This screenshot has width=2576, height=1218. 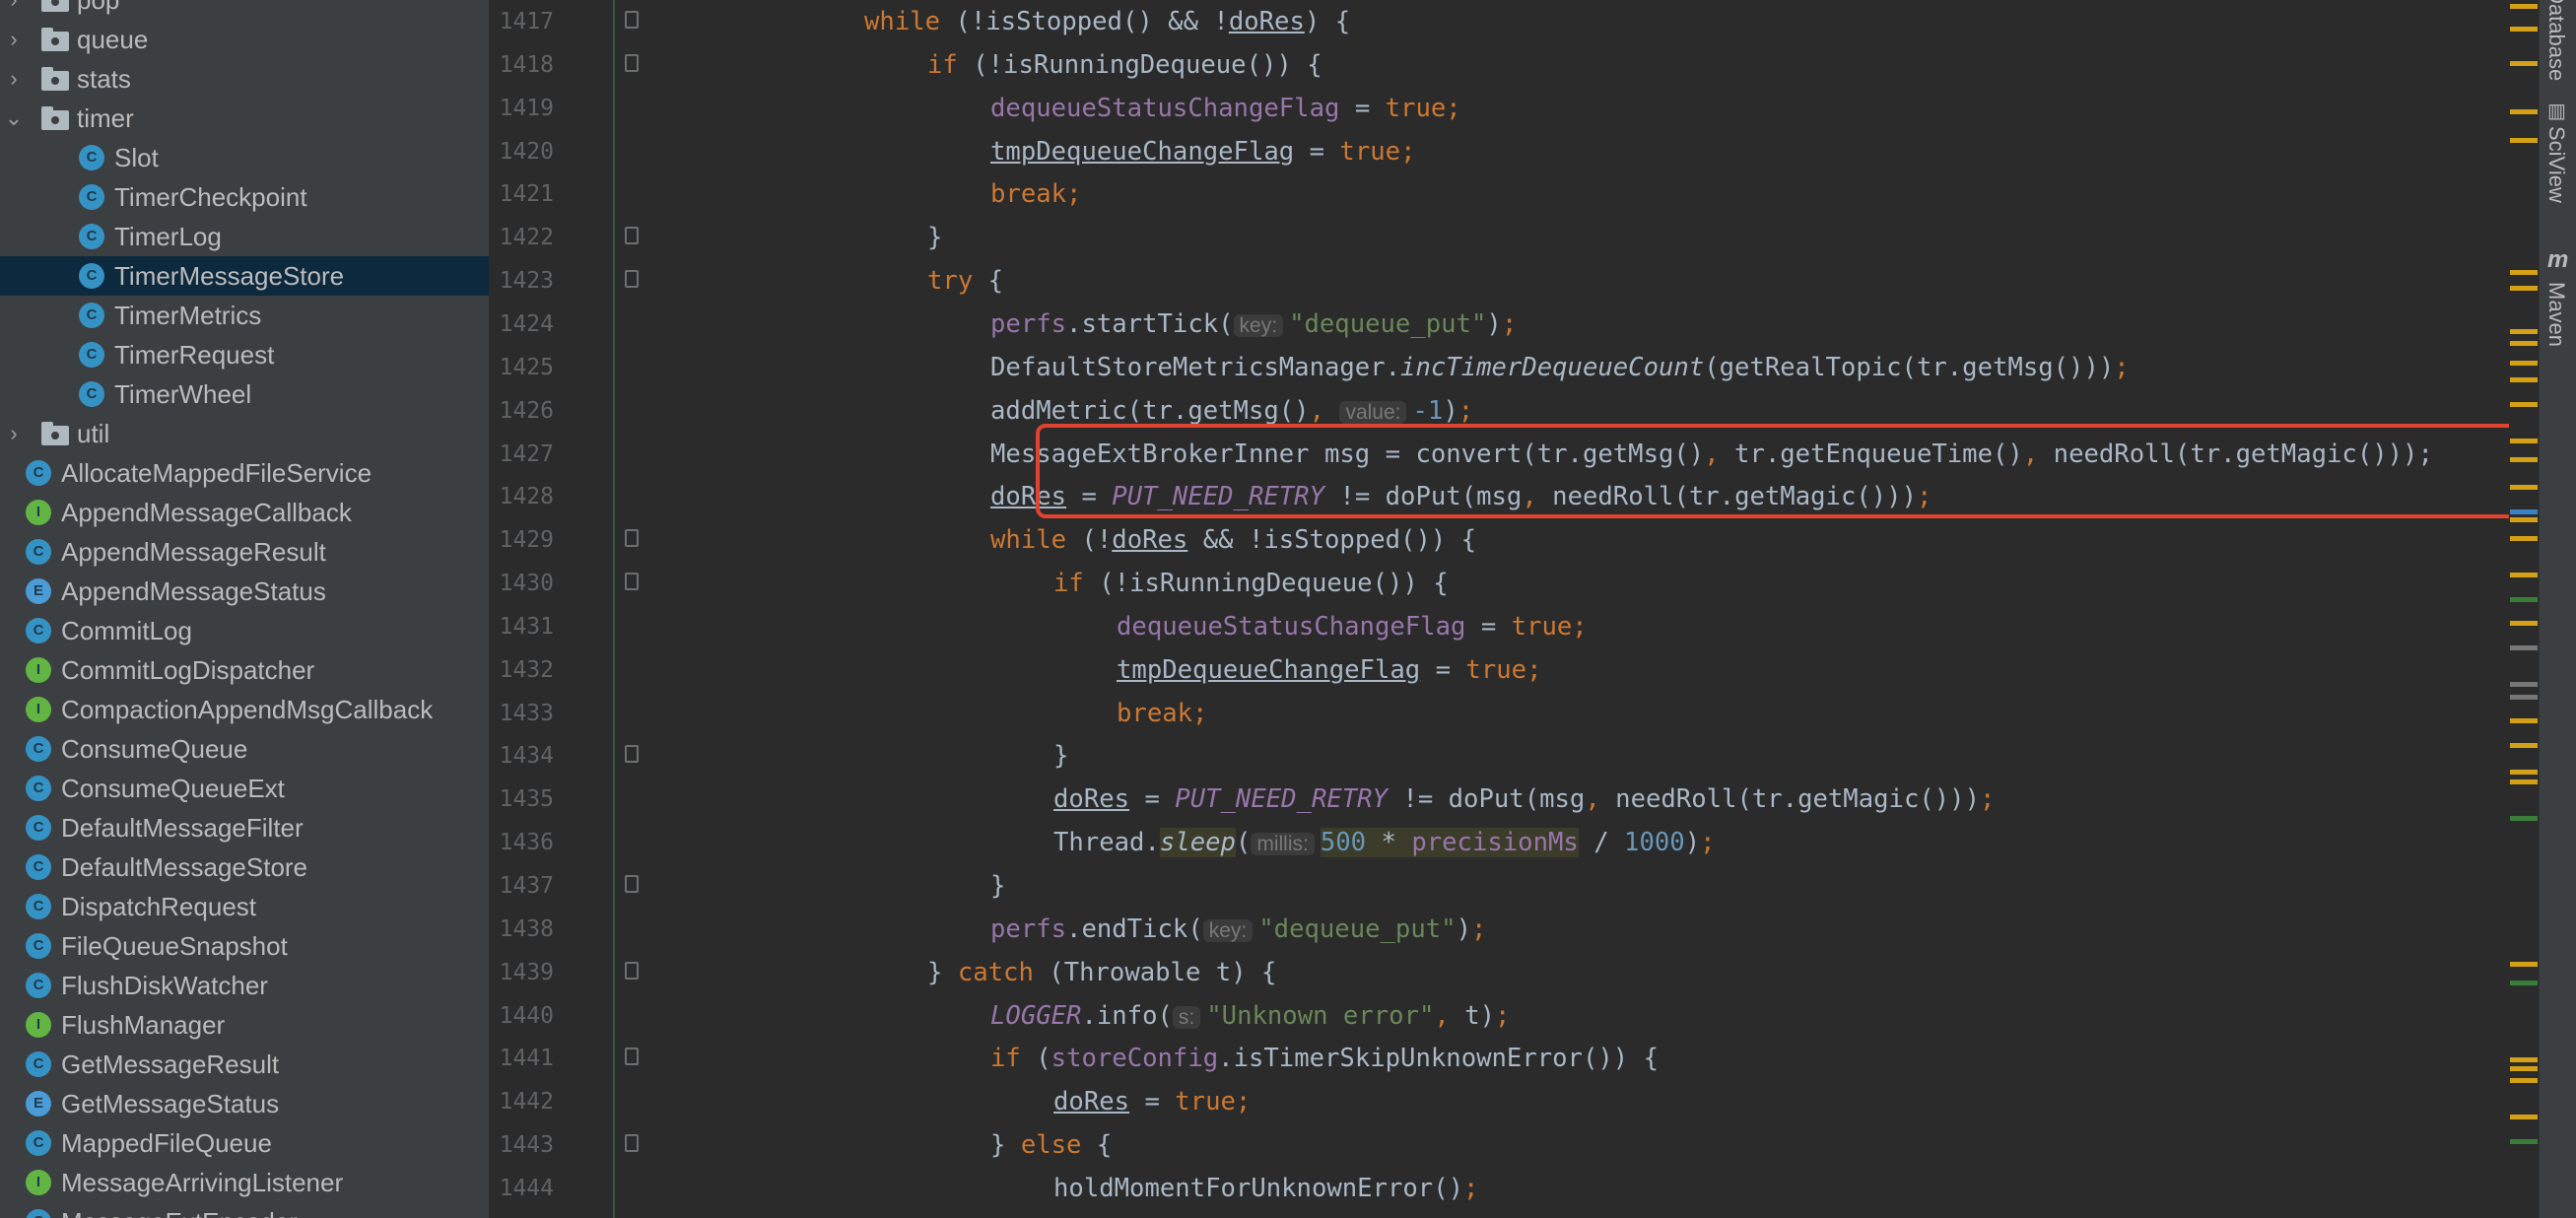 What do you see at coordinates (244, 158) in the screenshot?
I see `tree-item: C Slot` at bounding box center [244, 158].